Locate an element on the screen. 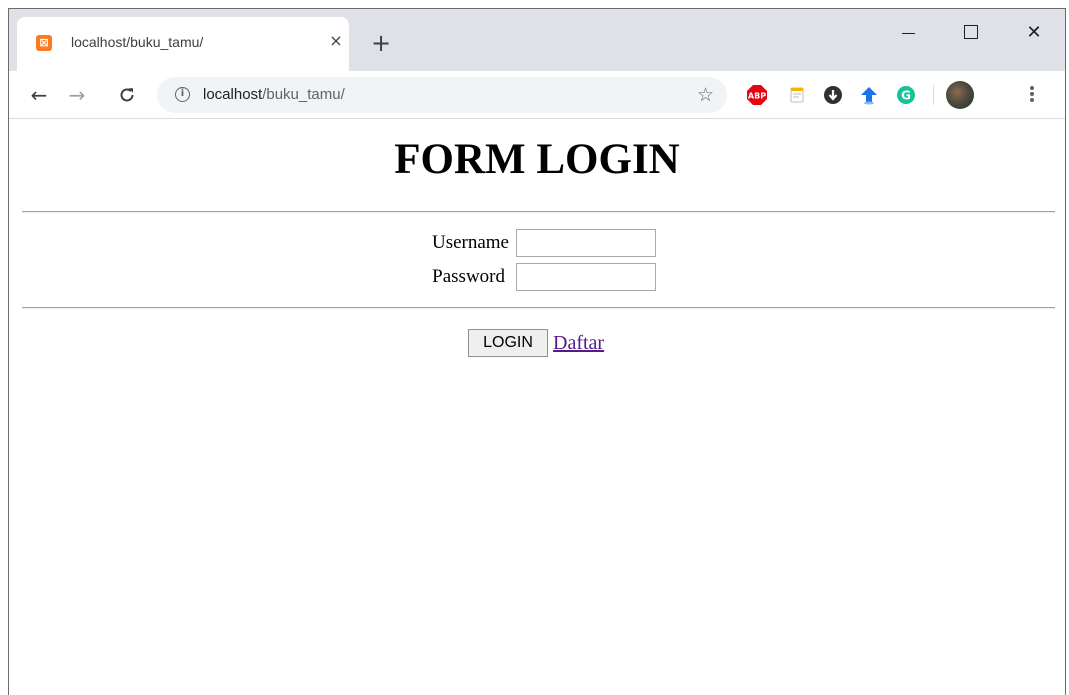  tab-strip: ⊠ localhost/buku_tamu/ × + ✕ is located at coordinates (537, 40).